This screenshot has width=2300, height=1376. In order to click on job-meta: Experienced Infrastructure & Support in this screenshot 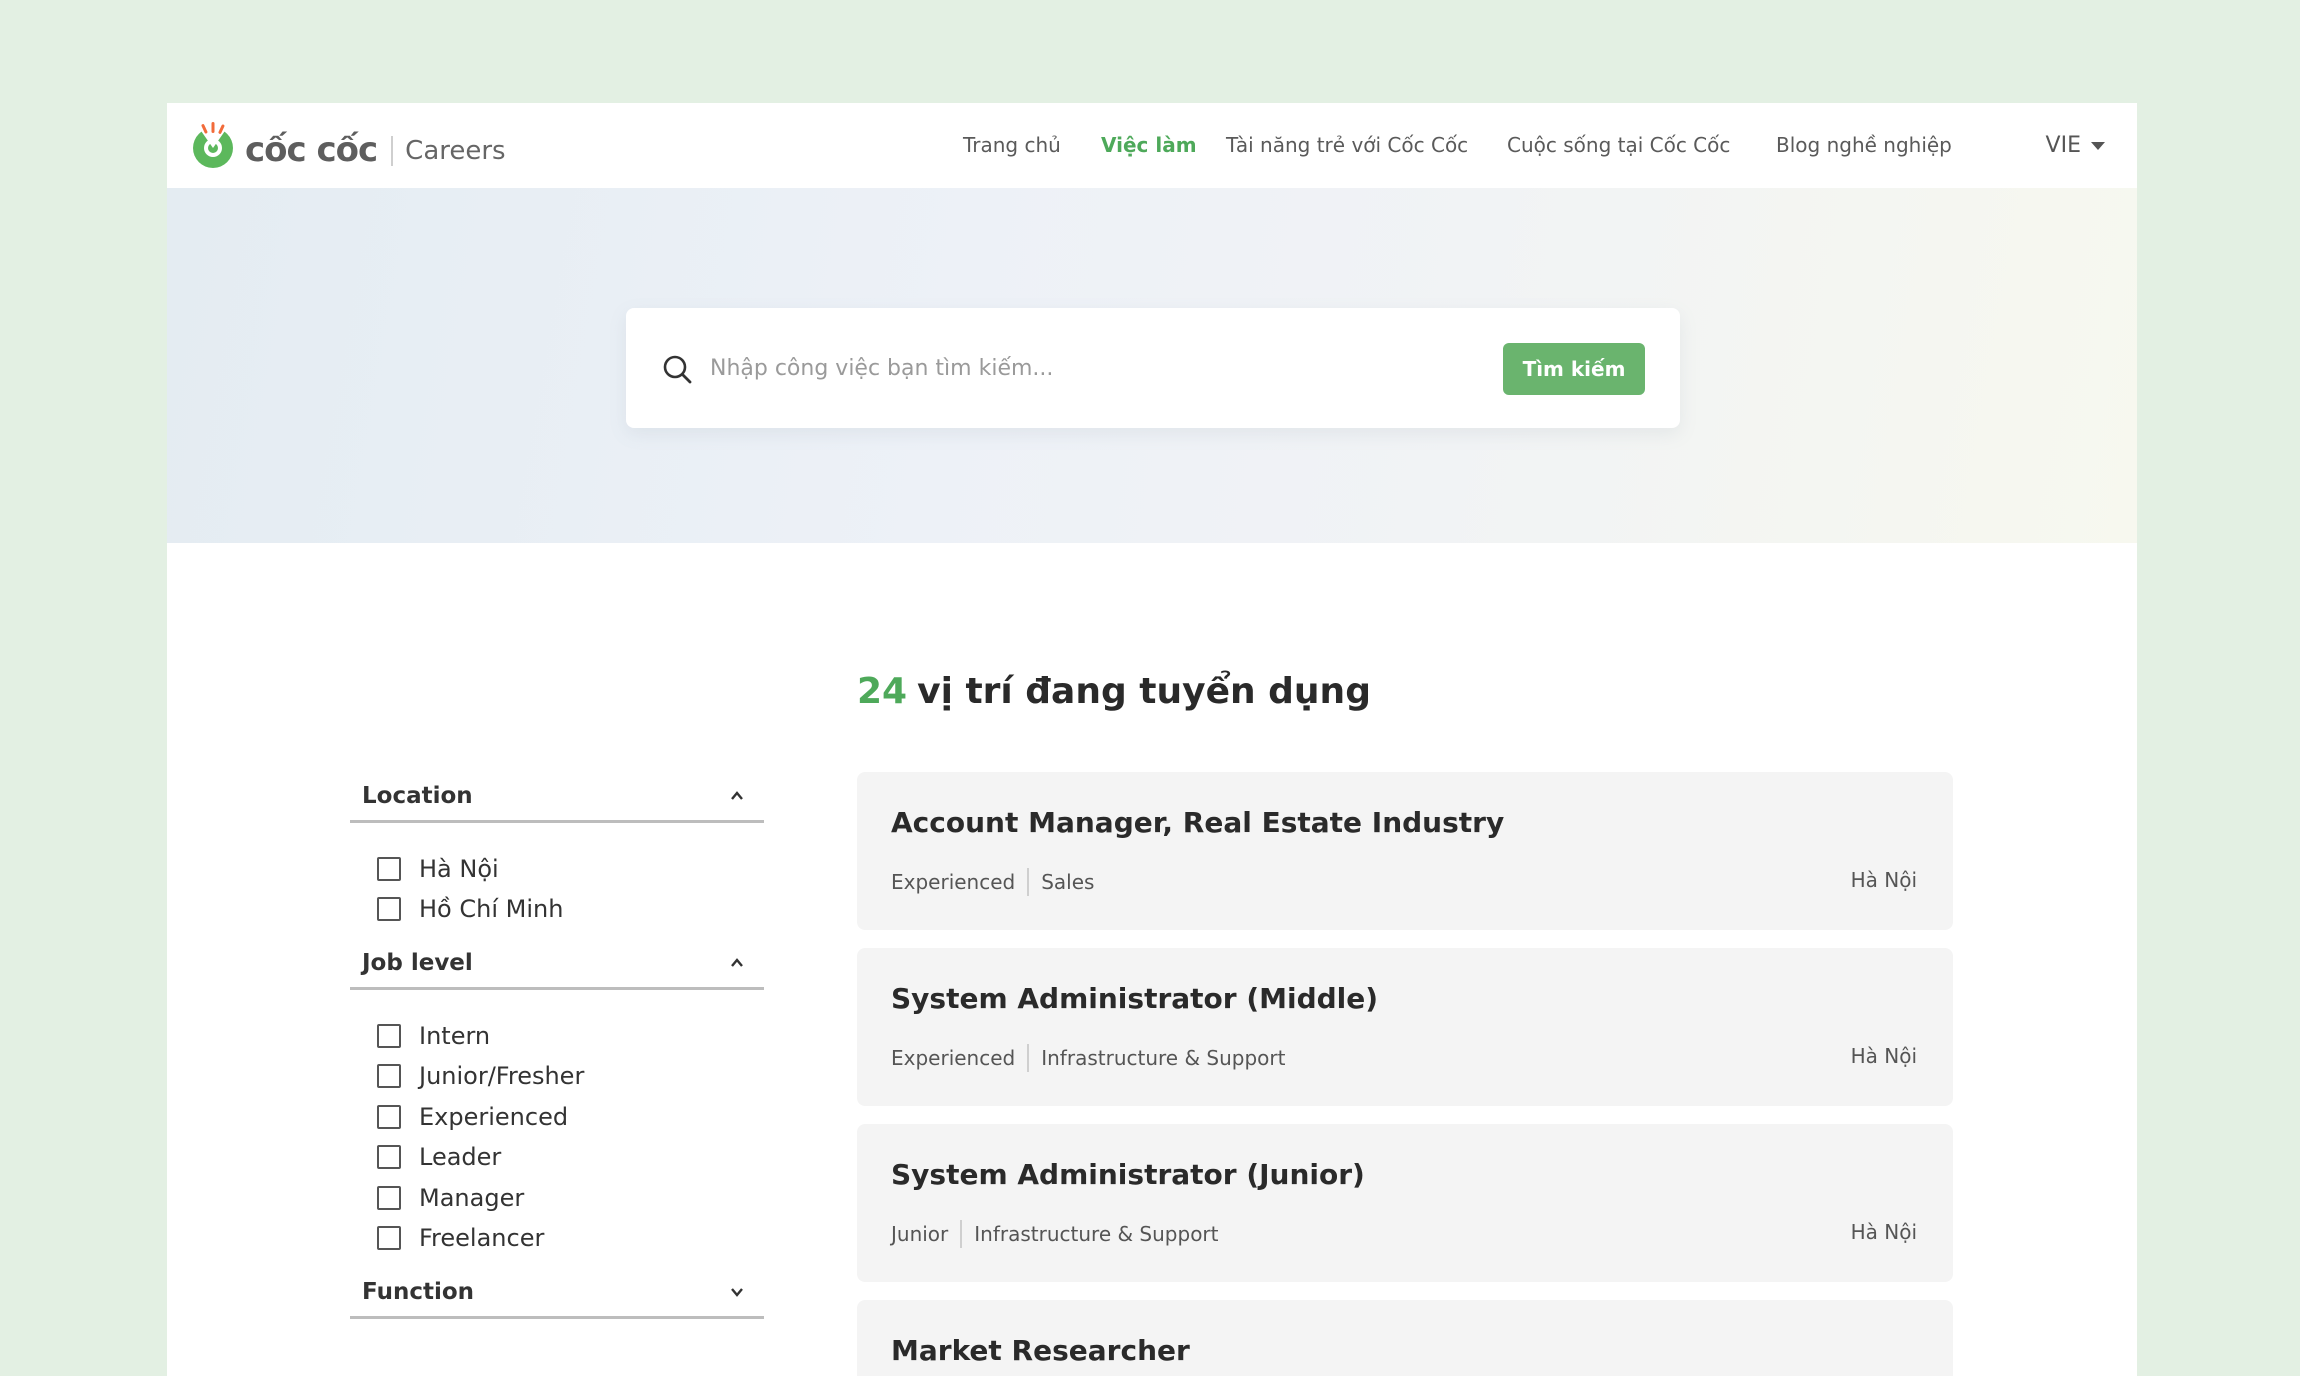, I will do `click(1088, 1058)`.